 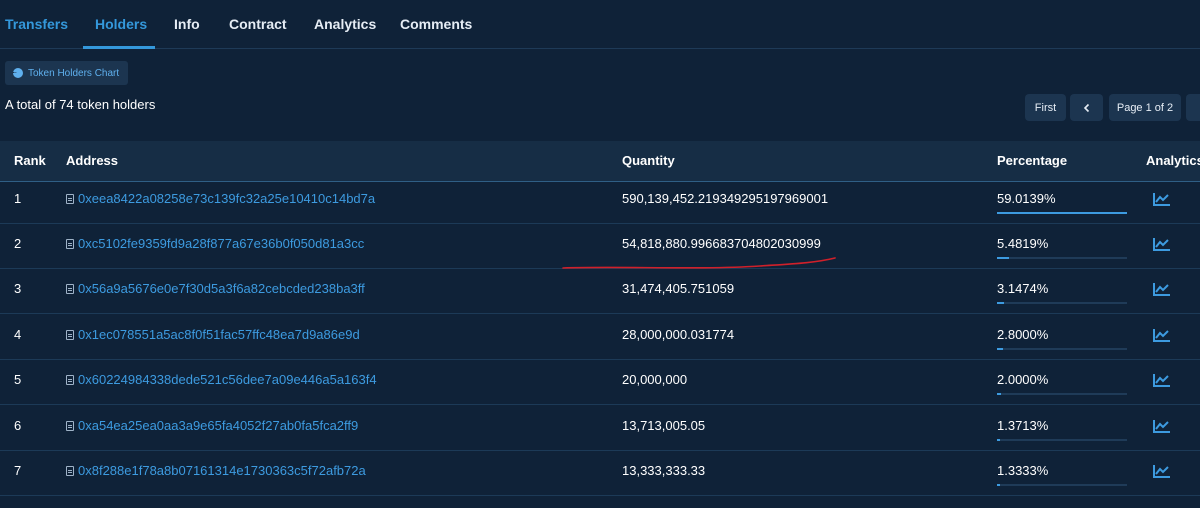 I want to click on token-holders-chart-label: Token Holders Chart, so click(x=74, y=73).